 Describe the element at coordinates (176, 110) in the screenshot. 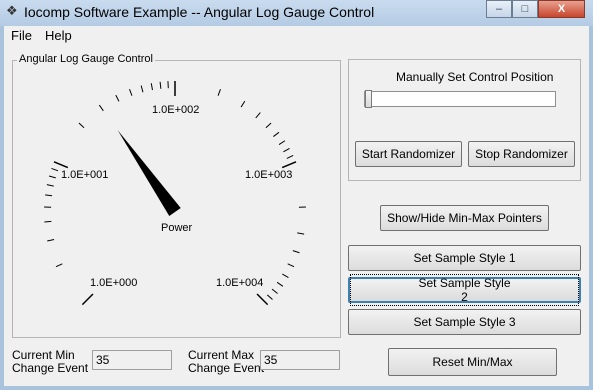

I see `tick-label-100: 1.0E+002` at that location.